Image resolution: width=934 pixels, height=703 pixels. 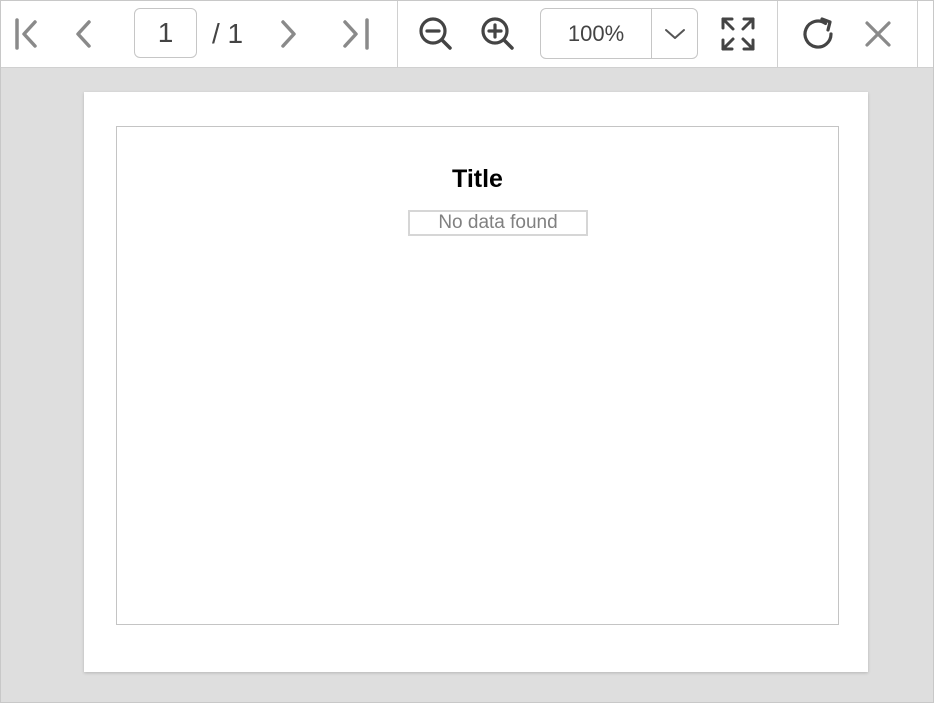 I want to click on expand-icon, so click(x=738, y=34).